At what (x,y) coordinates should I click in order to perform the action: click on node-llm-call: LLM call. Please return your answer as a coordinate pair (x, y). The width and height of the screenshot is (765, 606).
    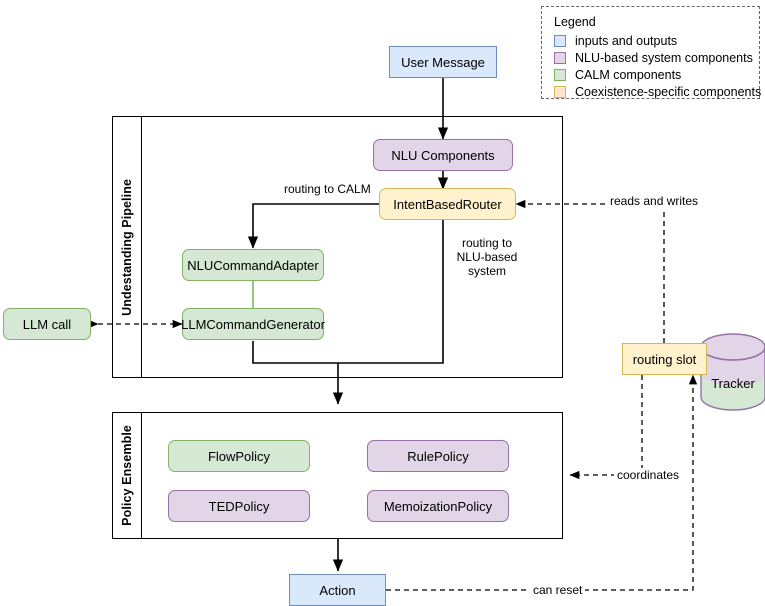
    Looking at the image, I should click on (47, 324).